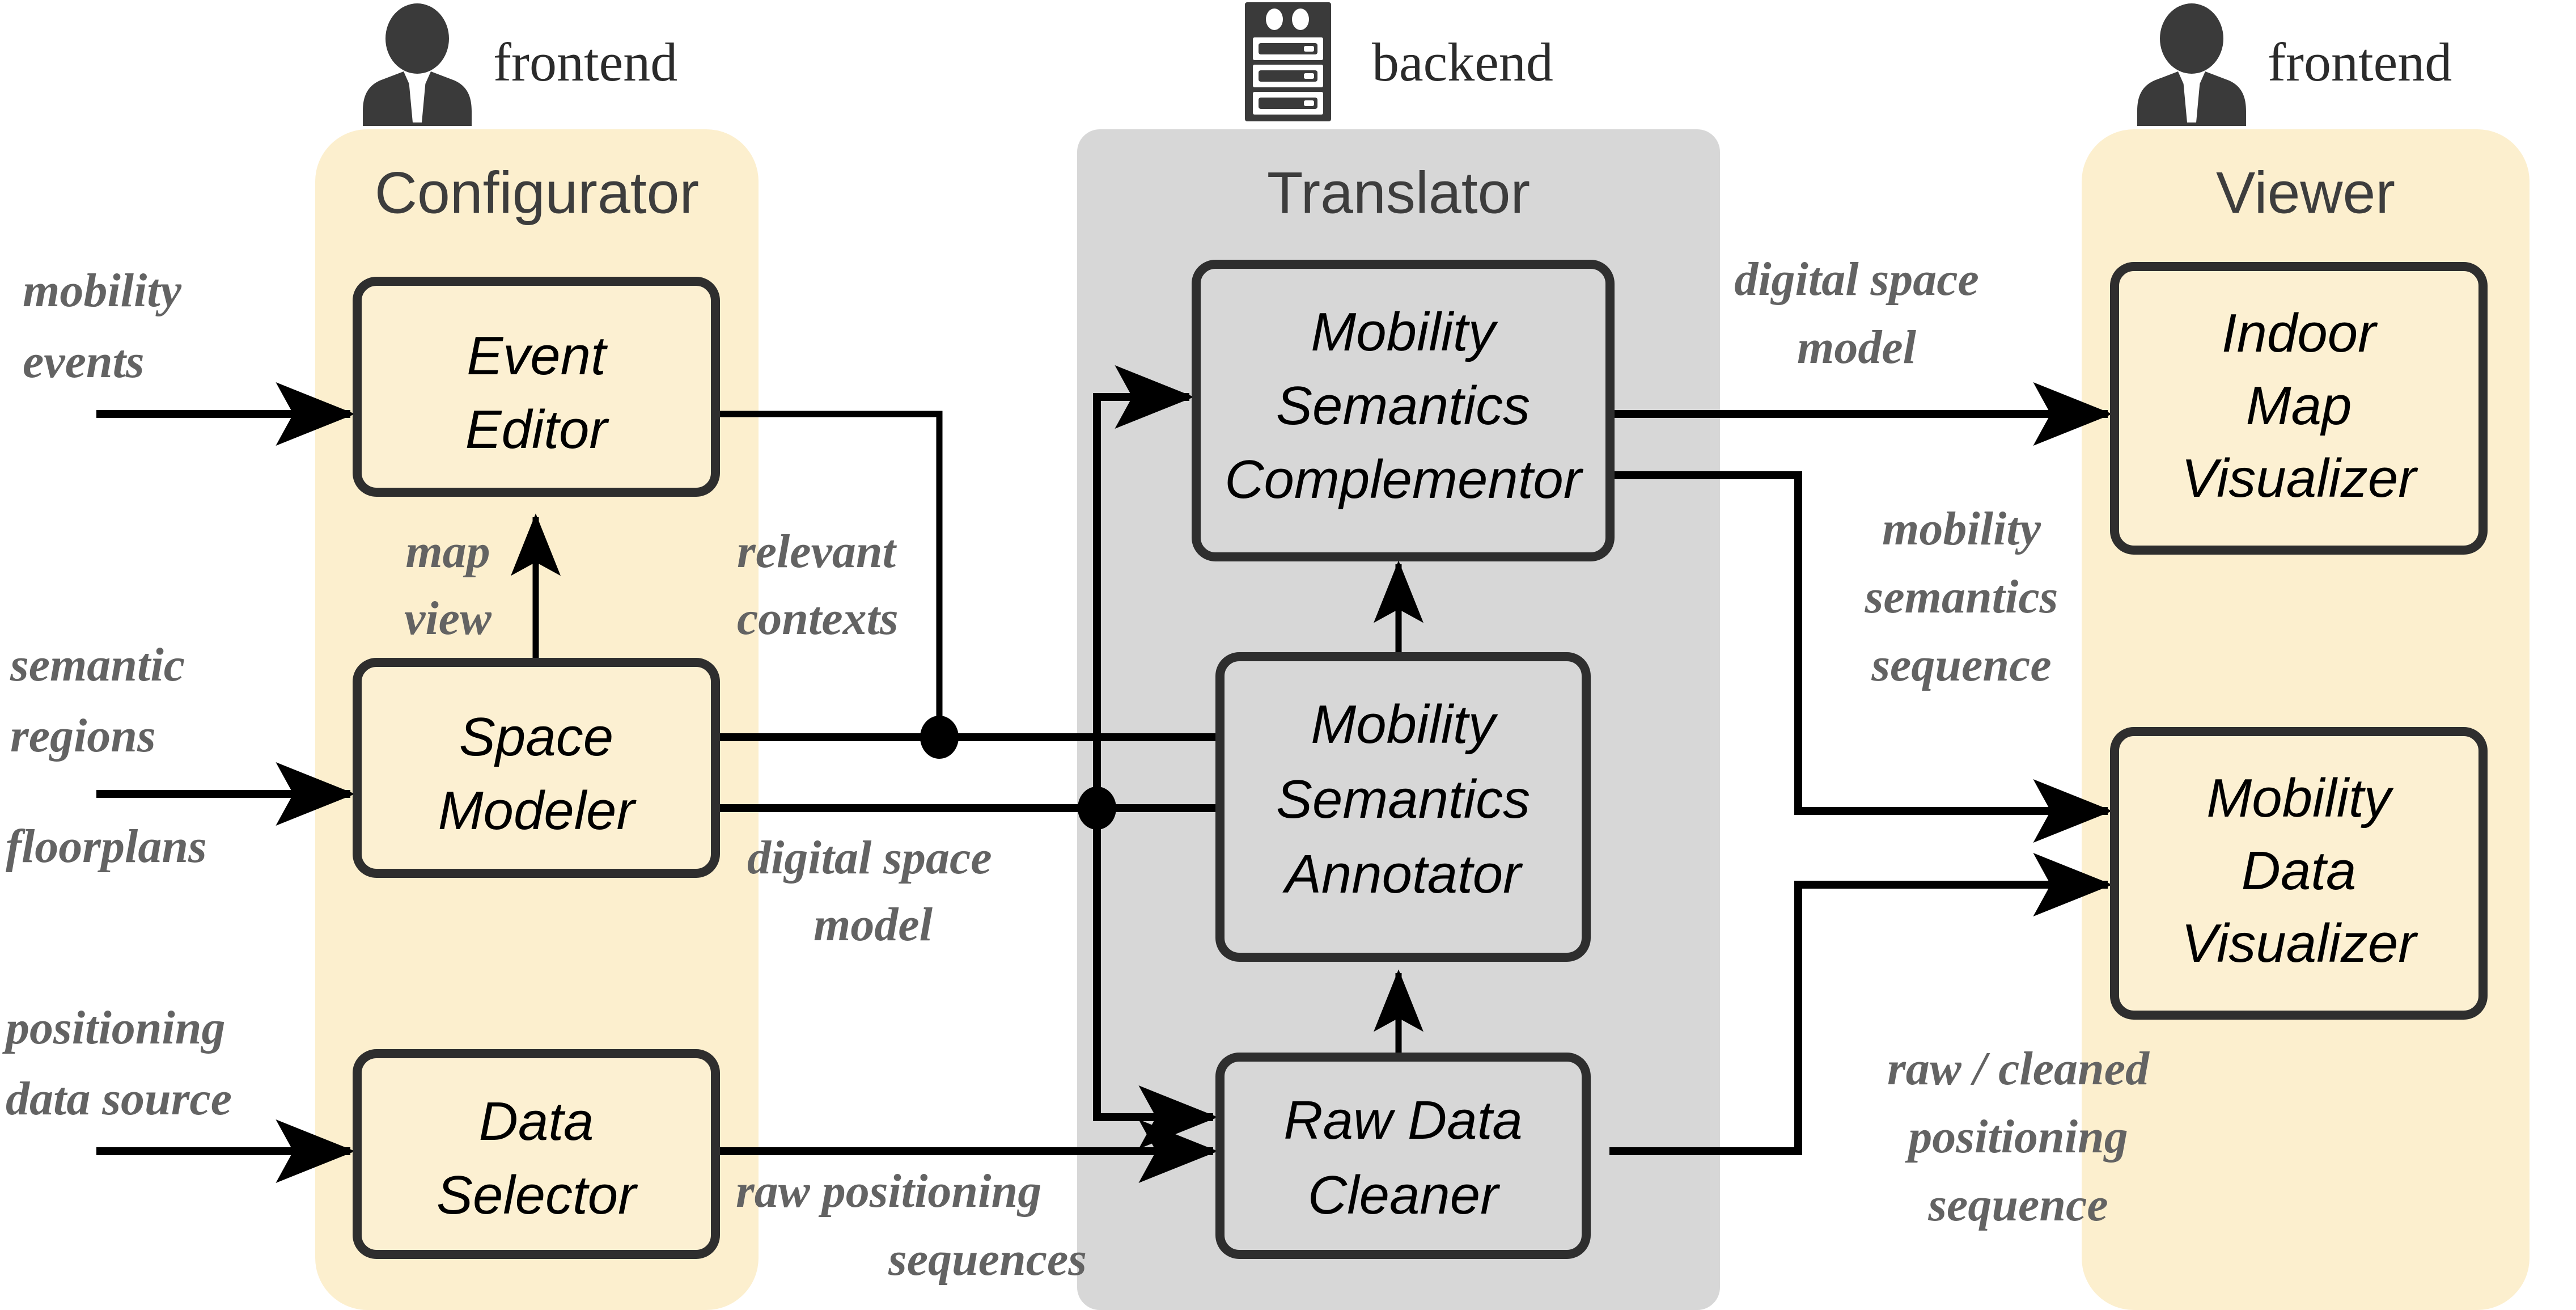 This screenshot has width=2576, height=1310. I want to click on box-cleaner-label-line-0: Raw Data, so click(1403, 1120).